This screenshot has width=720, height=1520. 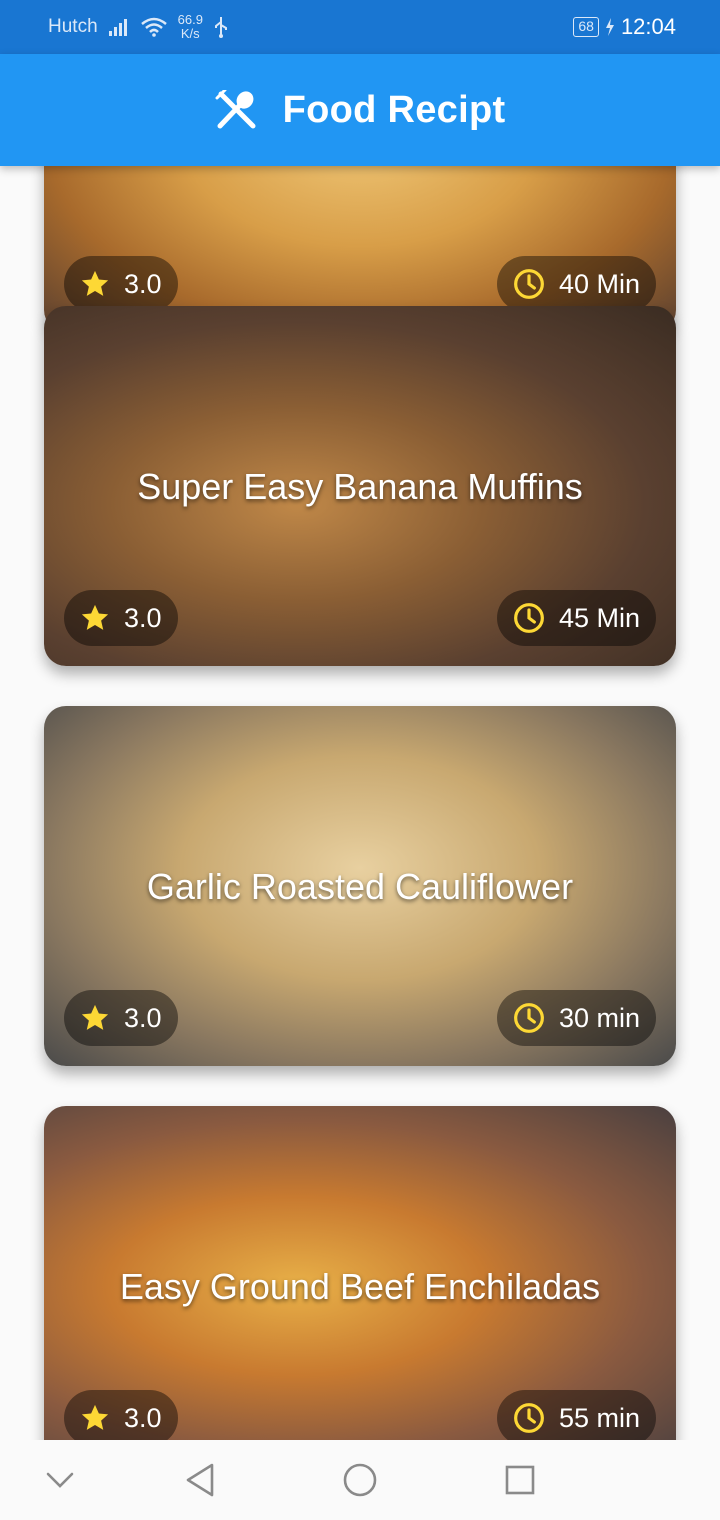 I want to click on time-badge: 40 Min, so click(x=576, y=284).